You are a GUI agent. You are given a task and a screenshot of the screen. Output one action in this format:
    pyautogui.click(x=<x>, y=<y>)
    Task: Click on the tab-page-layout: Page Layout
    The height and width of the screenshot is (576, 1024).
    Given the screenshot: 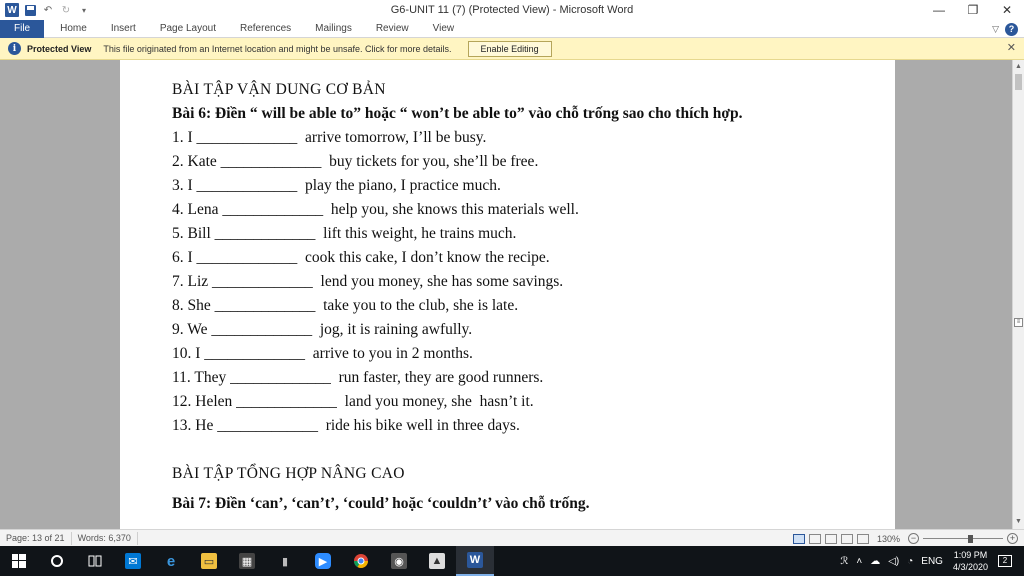 What is the action you would take?
    pyautogui.click(x=188, y=29)
    